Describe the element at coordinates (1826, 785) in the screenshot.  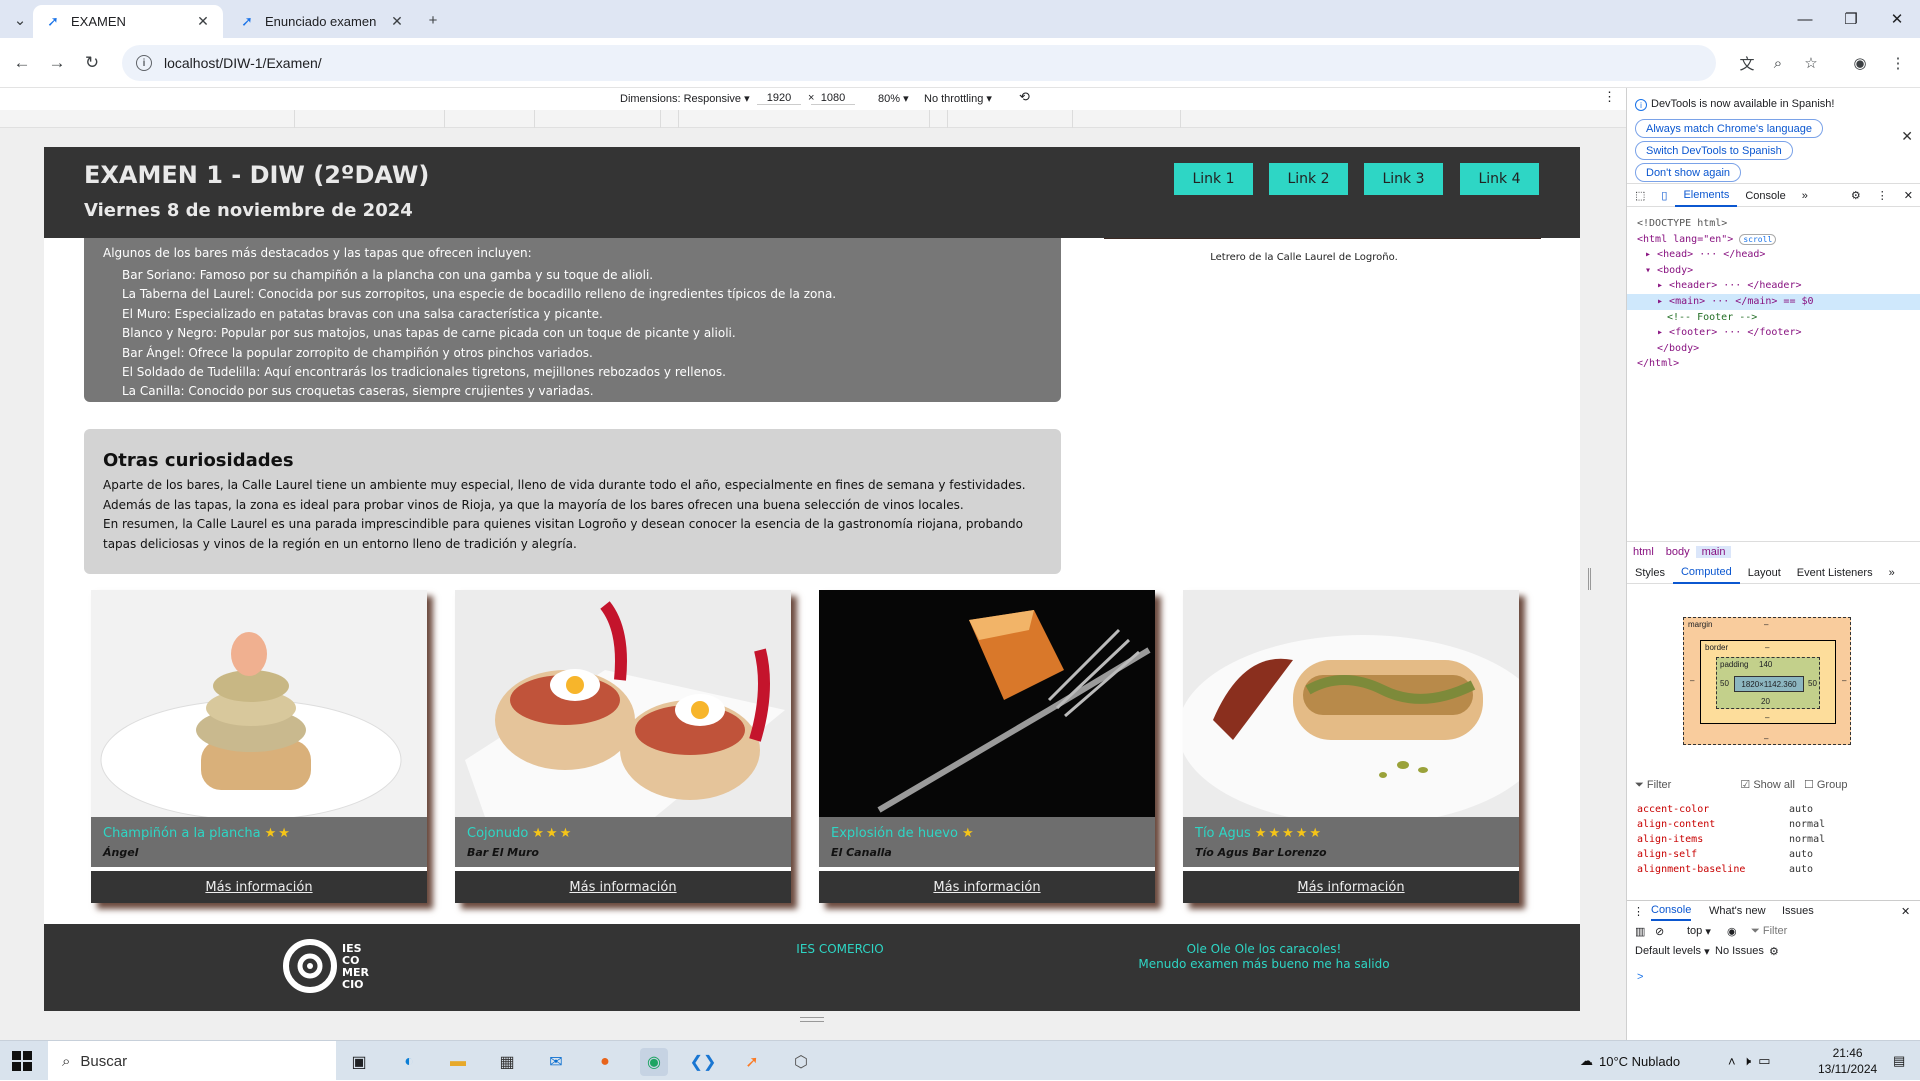
I see `group-checkbox: ☐ Group` at that location.